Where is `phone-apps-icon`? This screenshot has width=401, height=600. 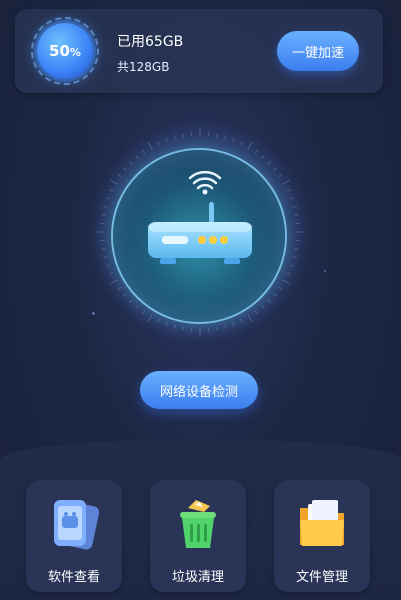 phone-apps-icon is located at coordinates (77, 525).